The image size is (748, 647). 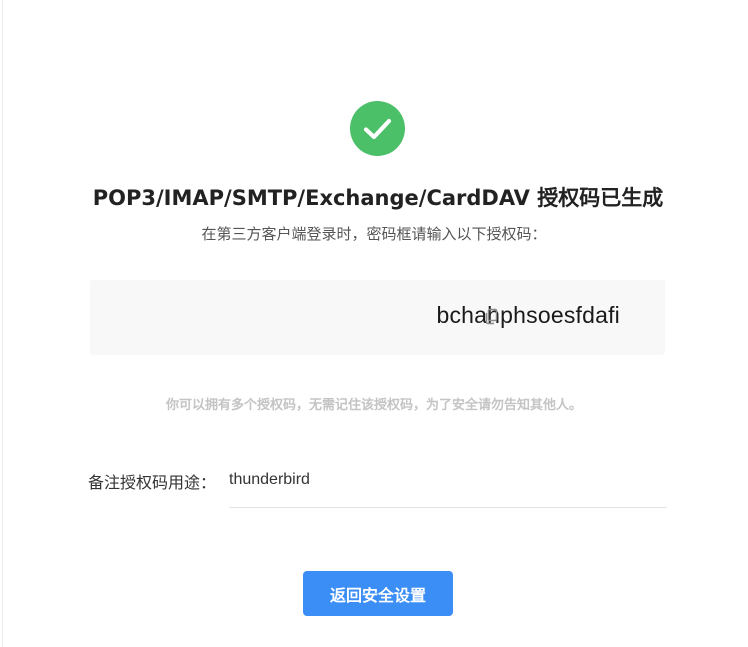 What do you see at coordinates (355, 315) in the screenshot?
I see `auth-code-value: bchahphsoesfdafi` at bounding box center [355, 315].